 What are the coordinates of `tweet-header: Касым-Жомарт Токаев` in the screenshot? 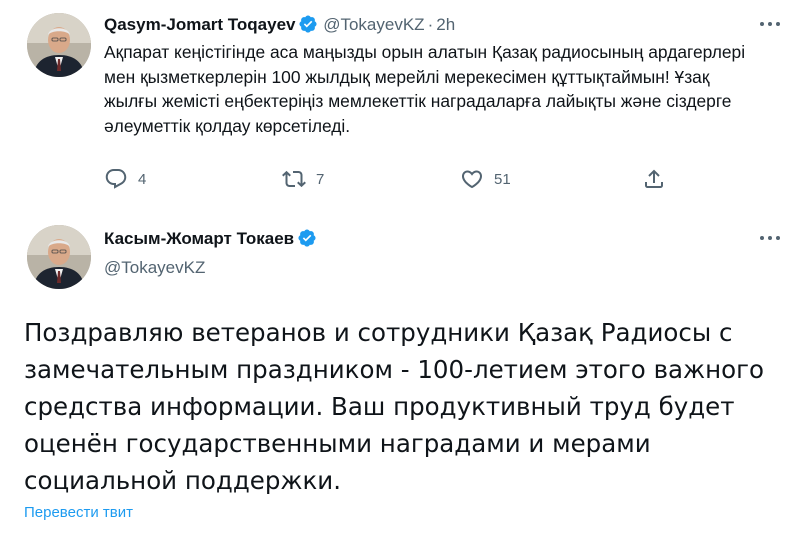 It's located at (210, 238).